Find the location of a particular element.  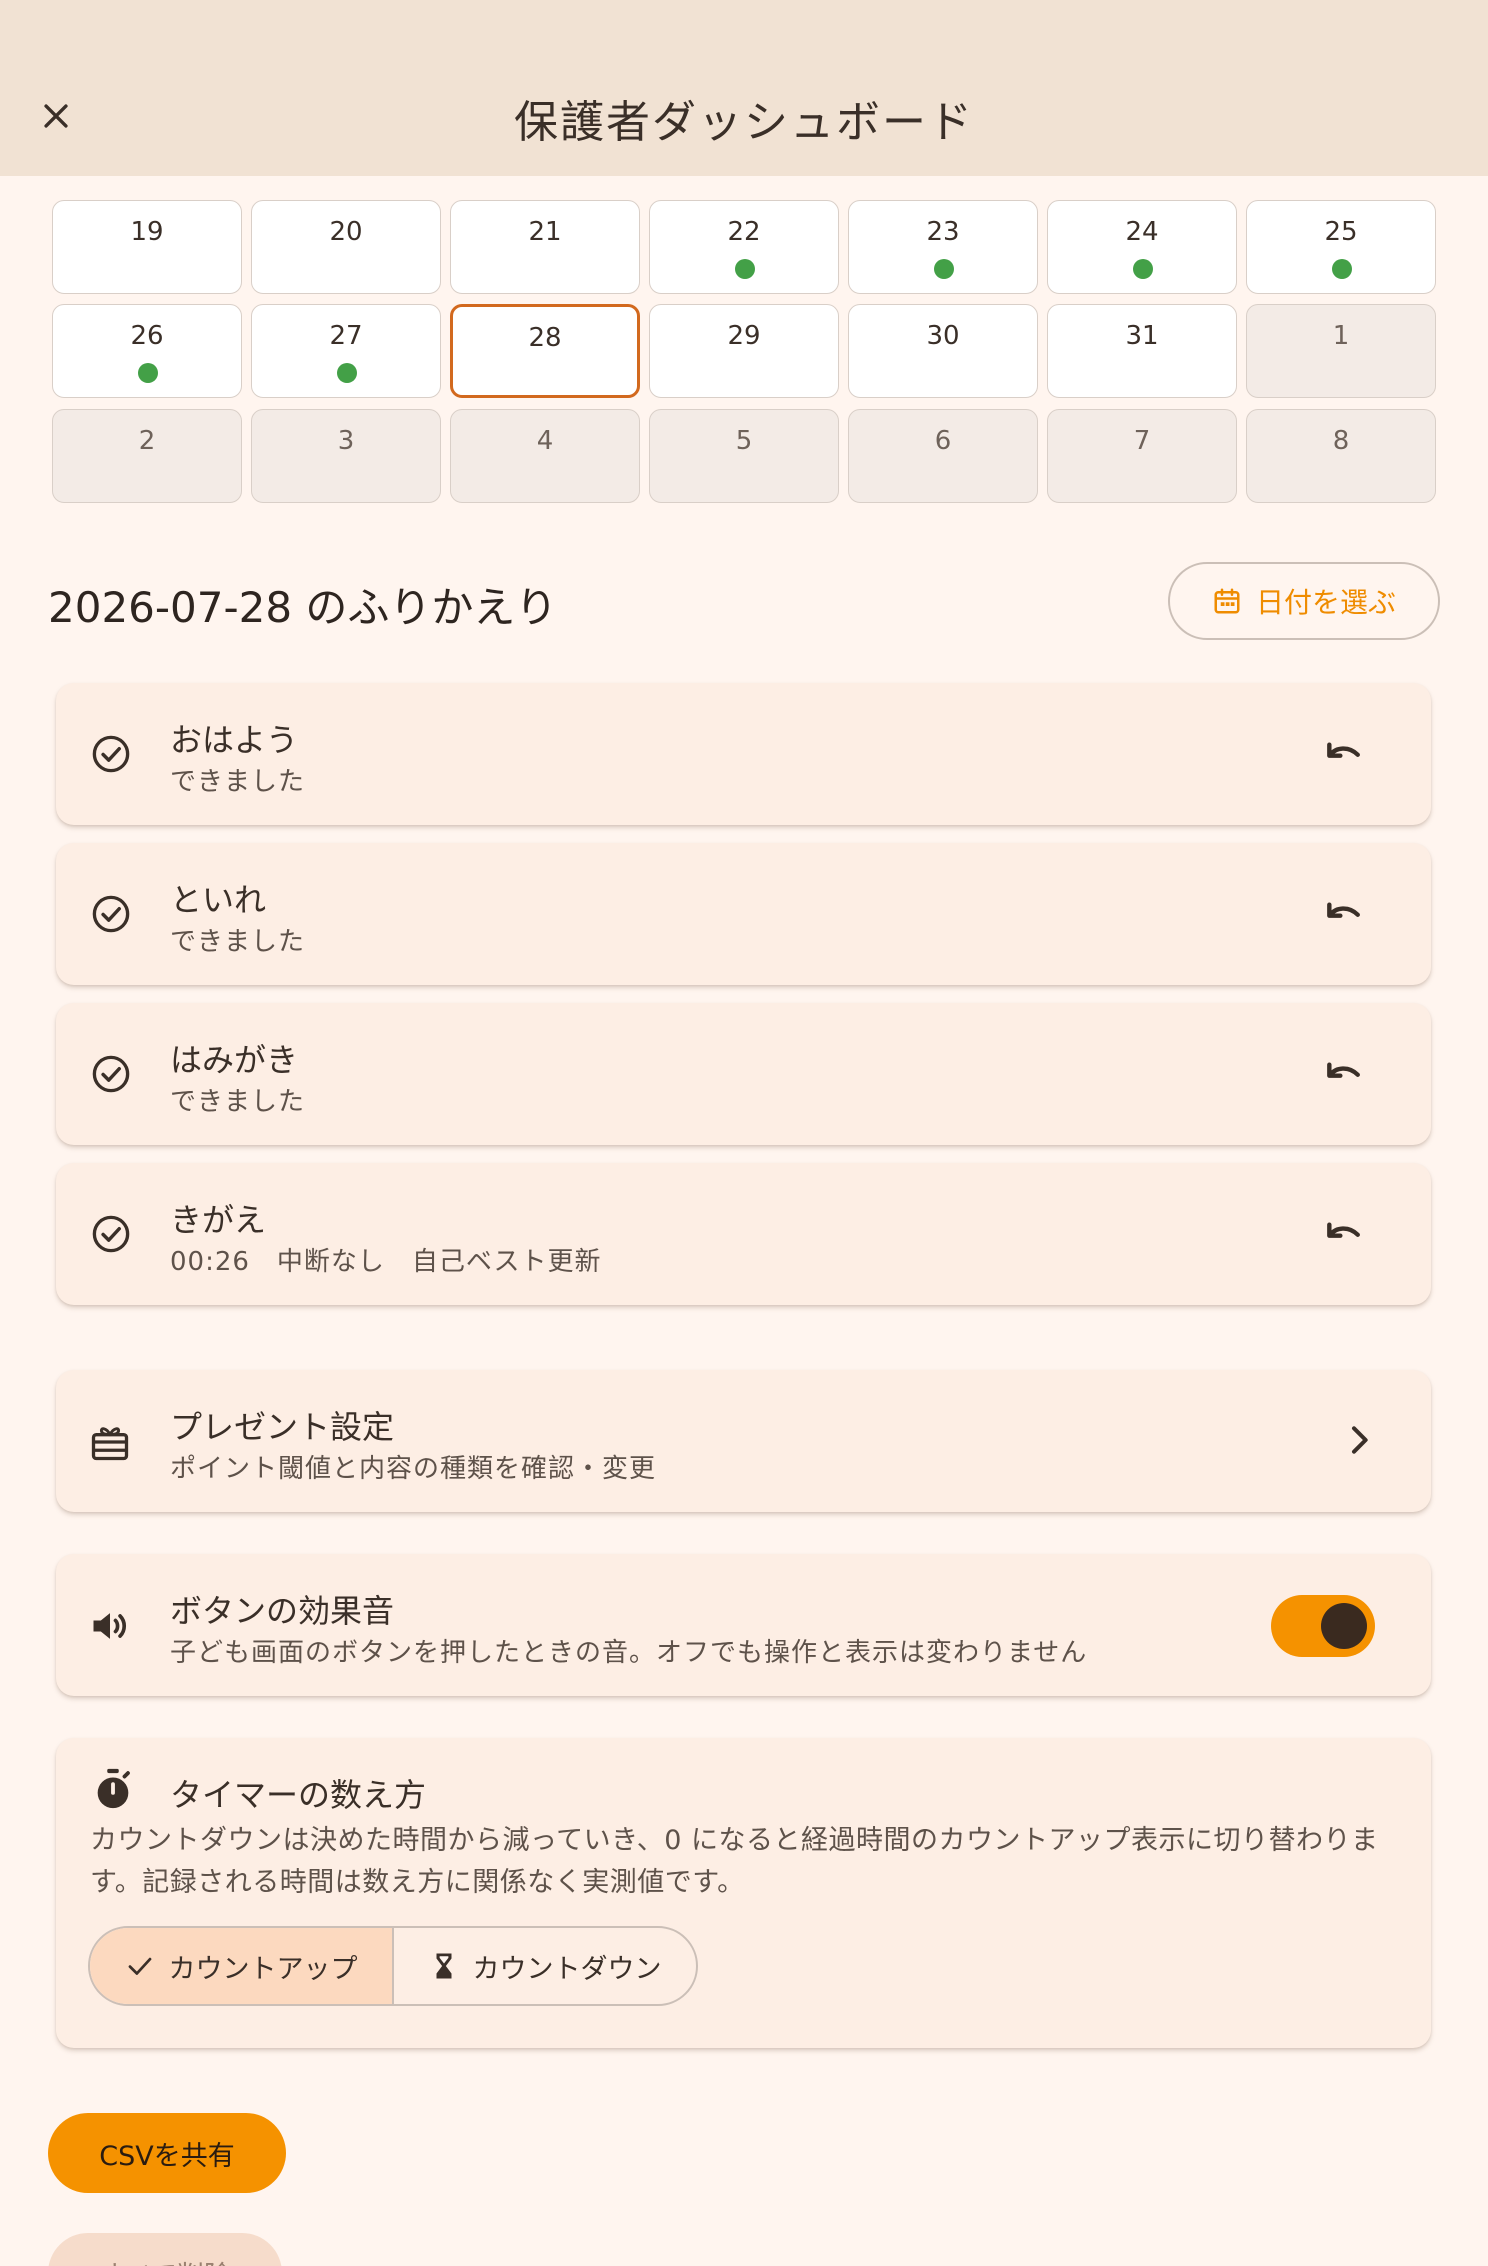

stopwatch-icon is located at coordinates (113, 1791).